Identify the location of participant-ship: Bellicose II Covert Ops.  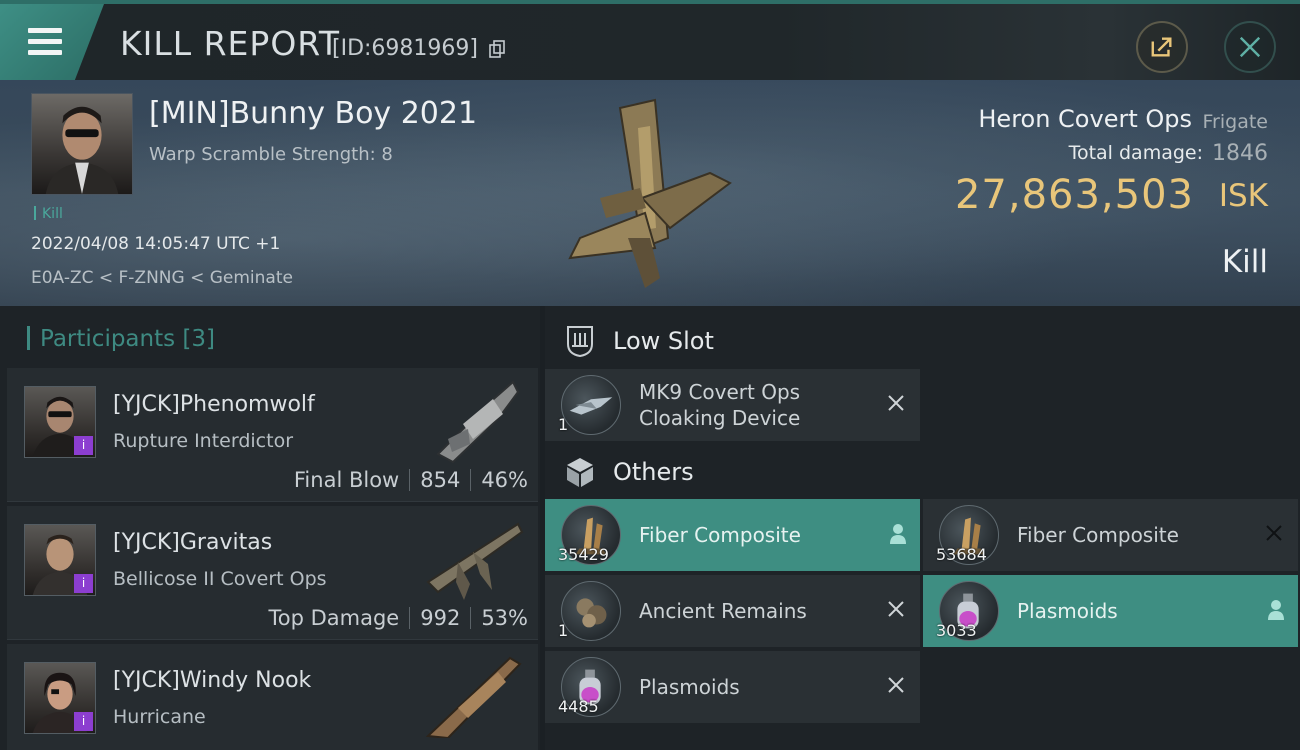
(220, 579).